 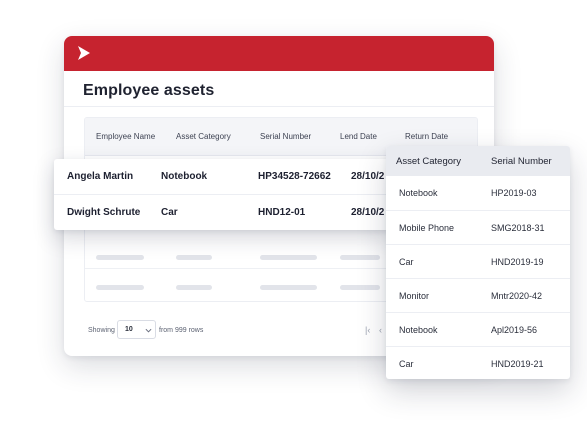 I want to click on app-header-bar, so click(x=279, y=53).